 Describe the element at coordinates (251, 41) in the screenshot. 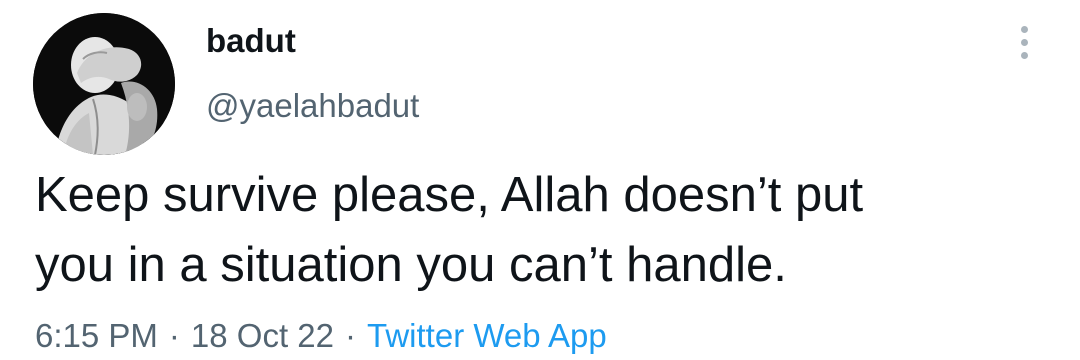

I see `display-name: badut` at that location.